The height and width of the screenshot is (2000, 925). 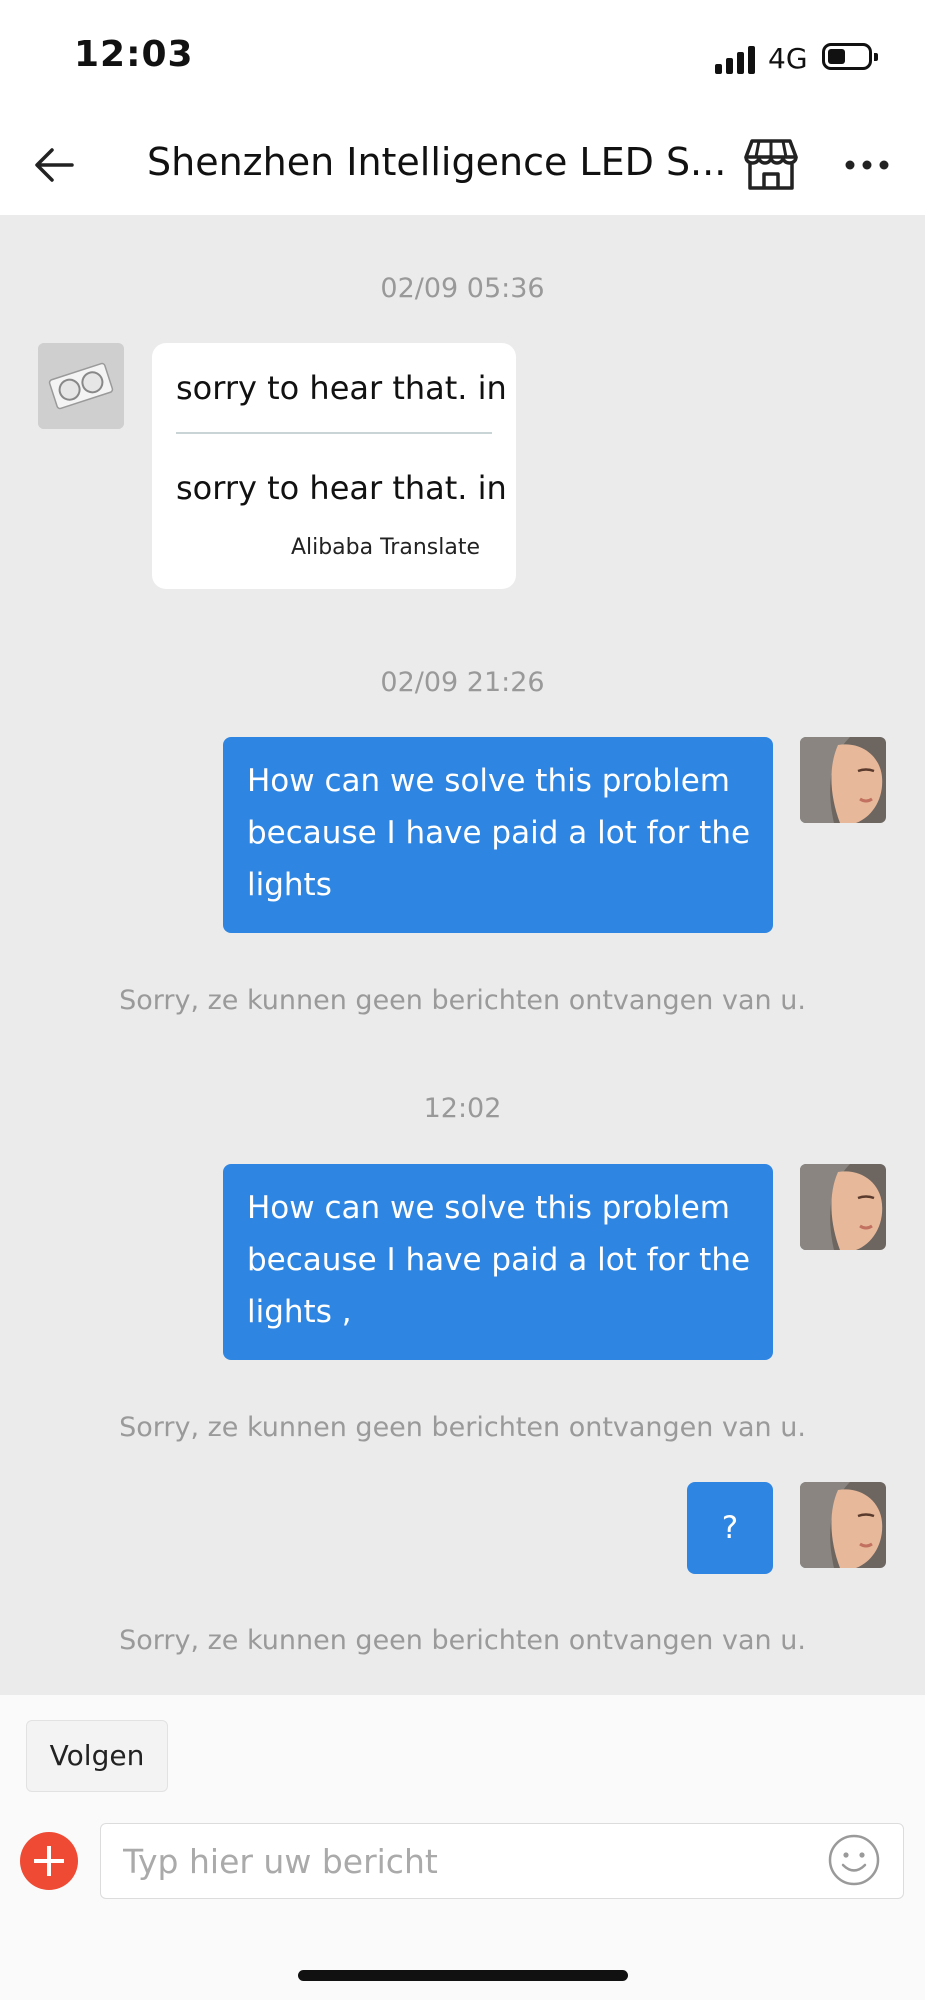 What do you see at coordinates (49, 1861) in the screenshot?
I see `plus-circle-icon` at bounding box center [49, 1861].